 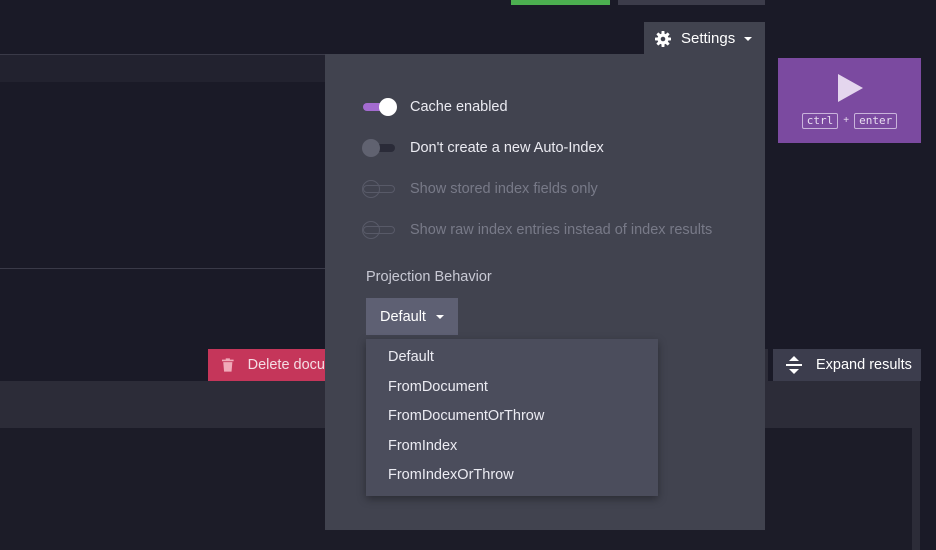 What do you see at coordinates (794, 365) in the screenshot?
I see `expand-icon` at bounding box center [794, 365].